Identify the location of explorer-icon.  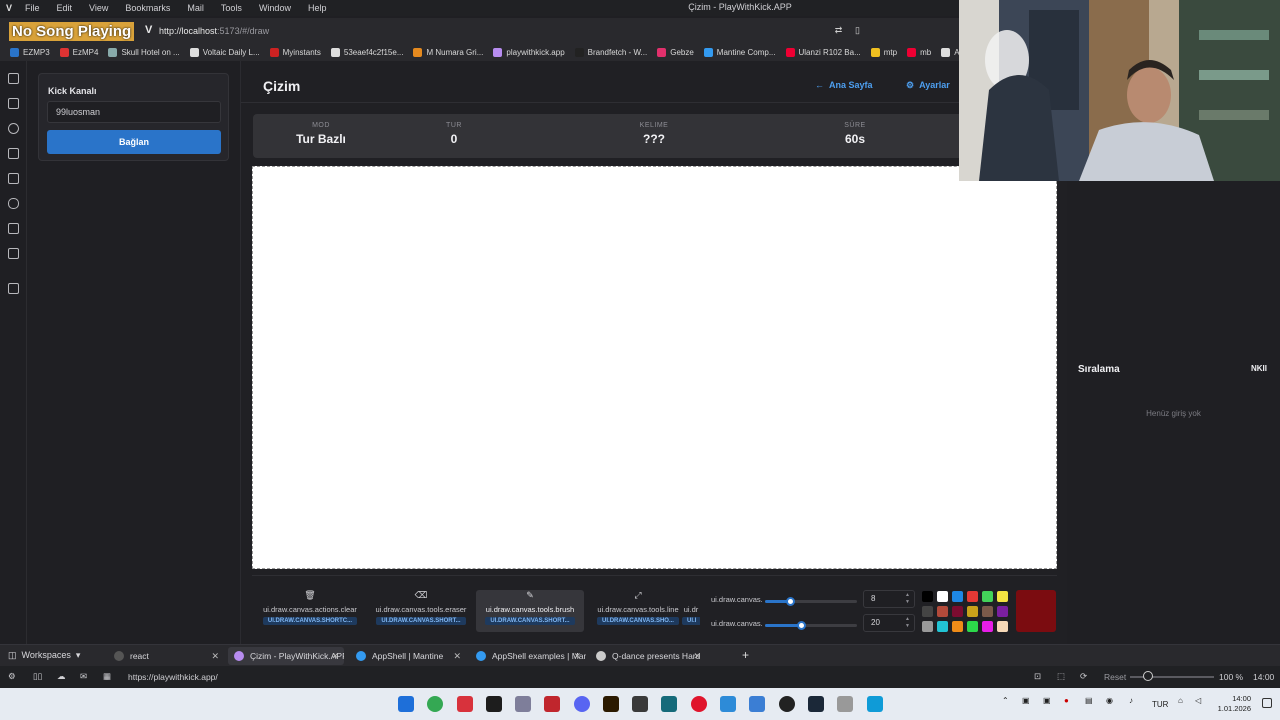
(728, 704).